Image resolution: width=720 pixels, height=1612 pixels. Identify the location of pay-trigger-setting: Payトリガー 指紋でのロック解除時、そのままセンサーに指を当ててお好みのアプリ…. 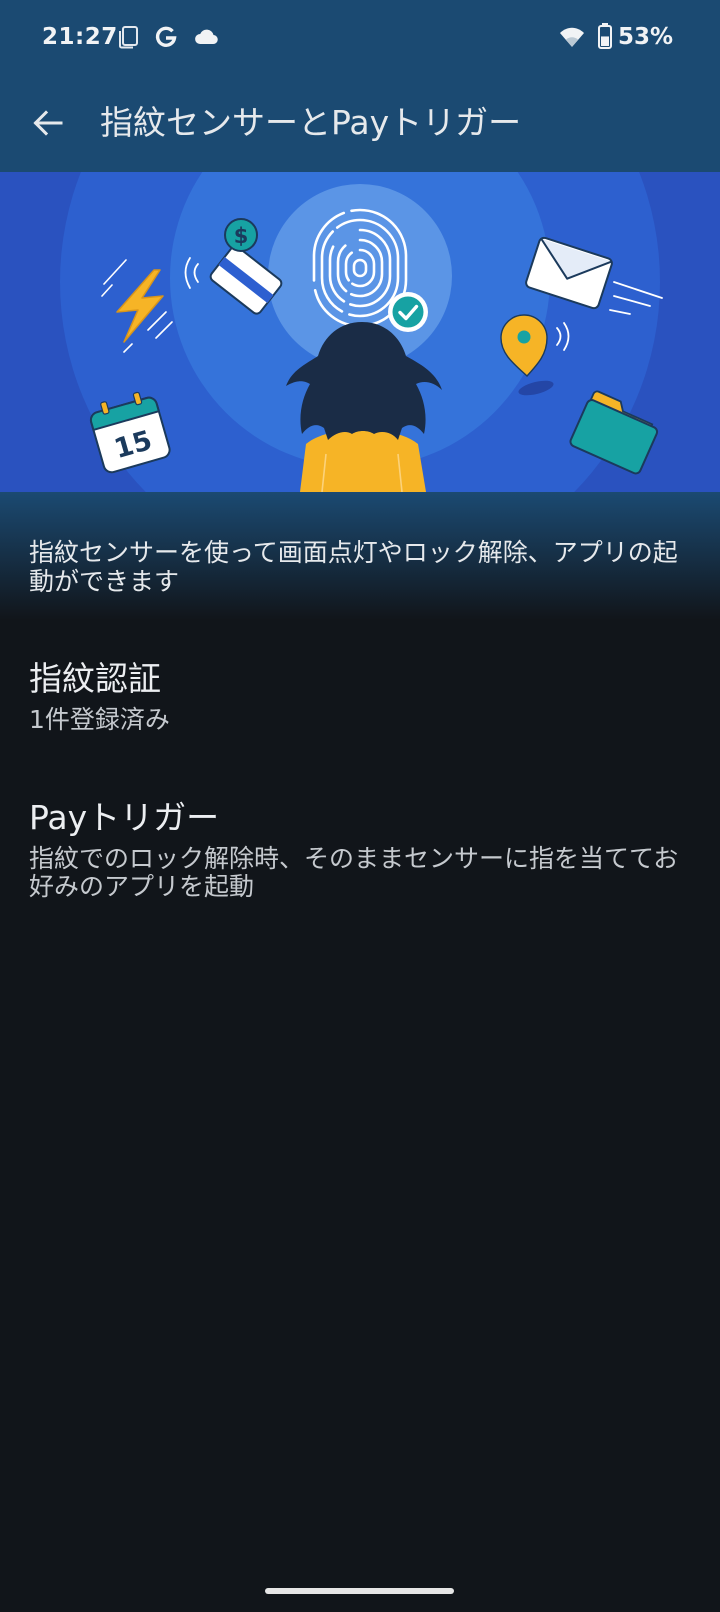
(360, 838).